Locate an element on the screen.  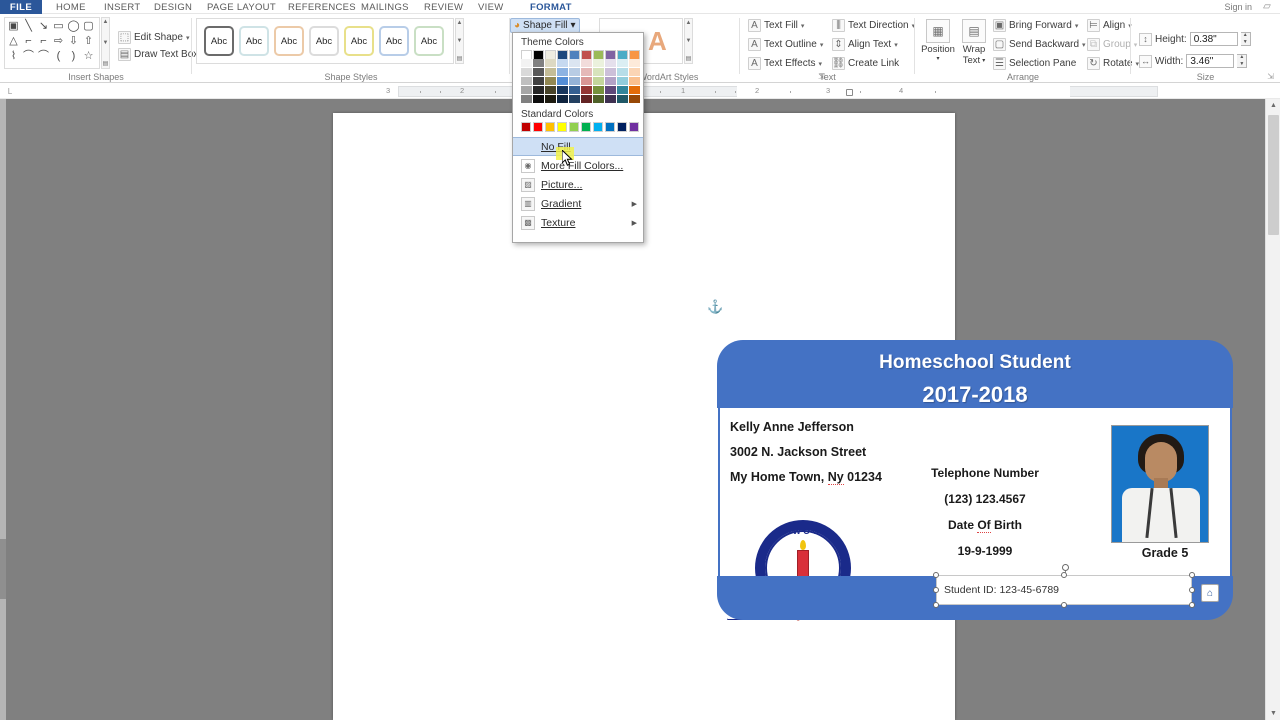
shape-line-icon: ╲ is located at coordinates (28, 26).